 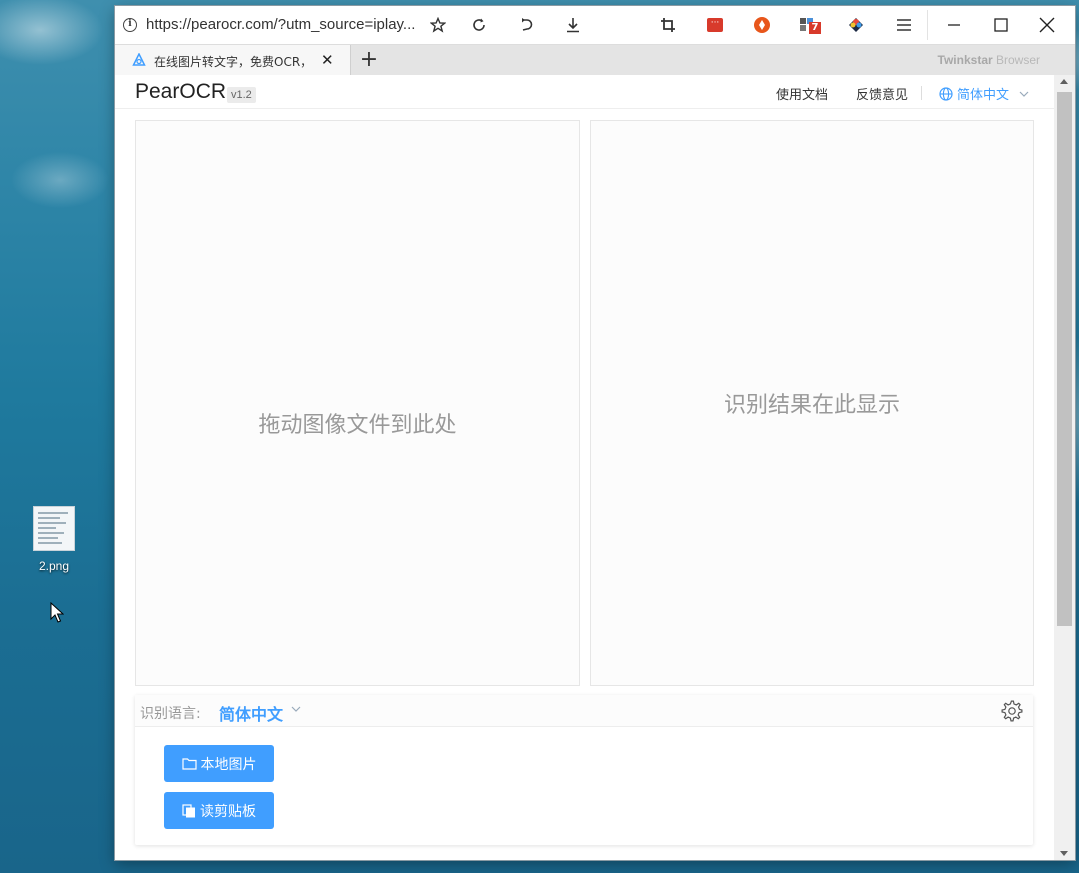 I want to click on menu-icon, so click(x=904, y=25).